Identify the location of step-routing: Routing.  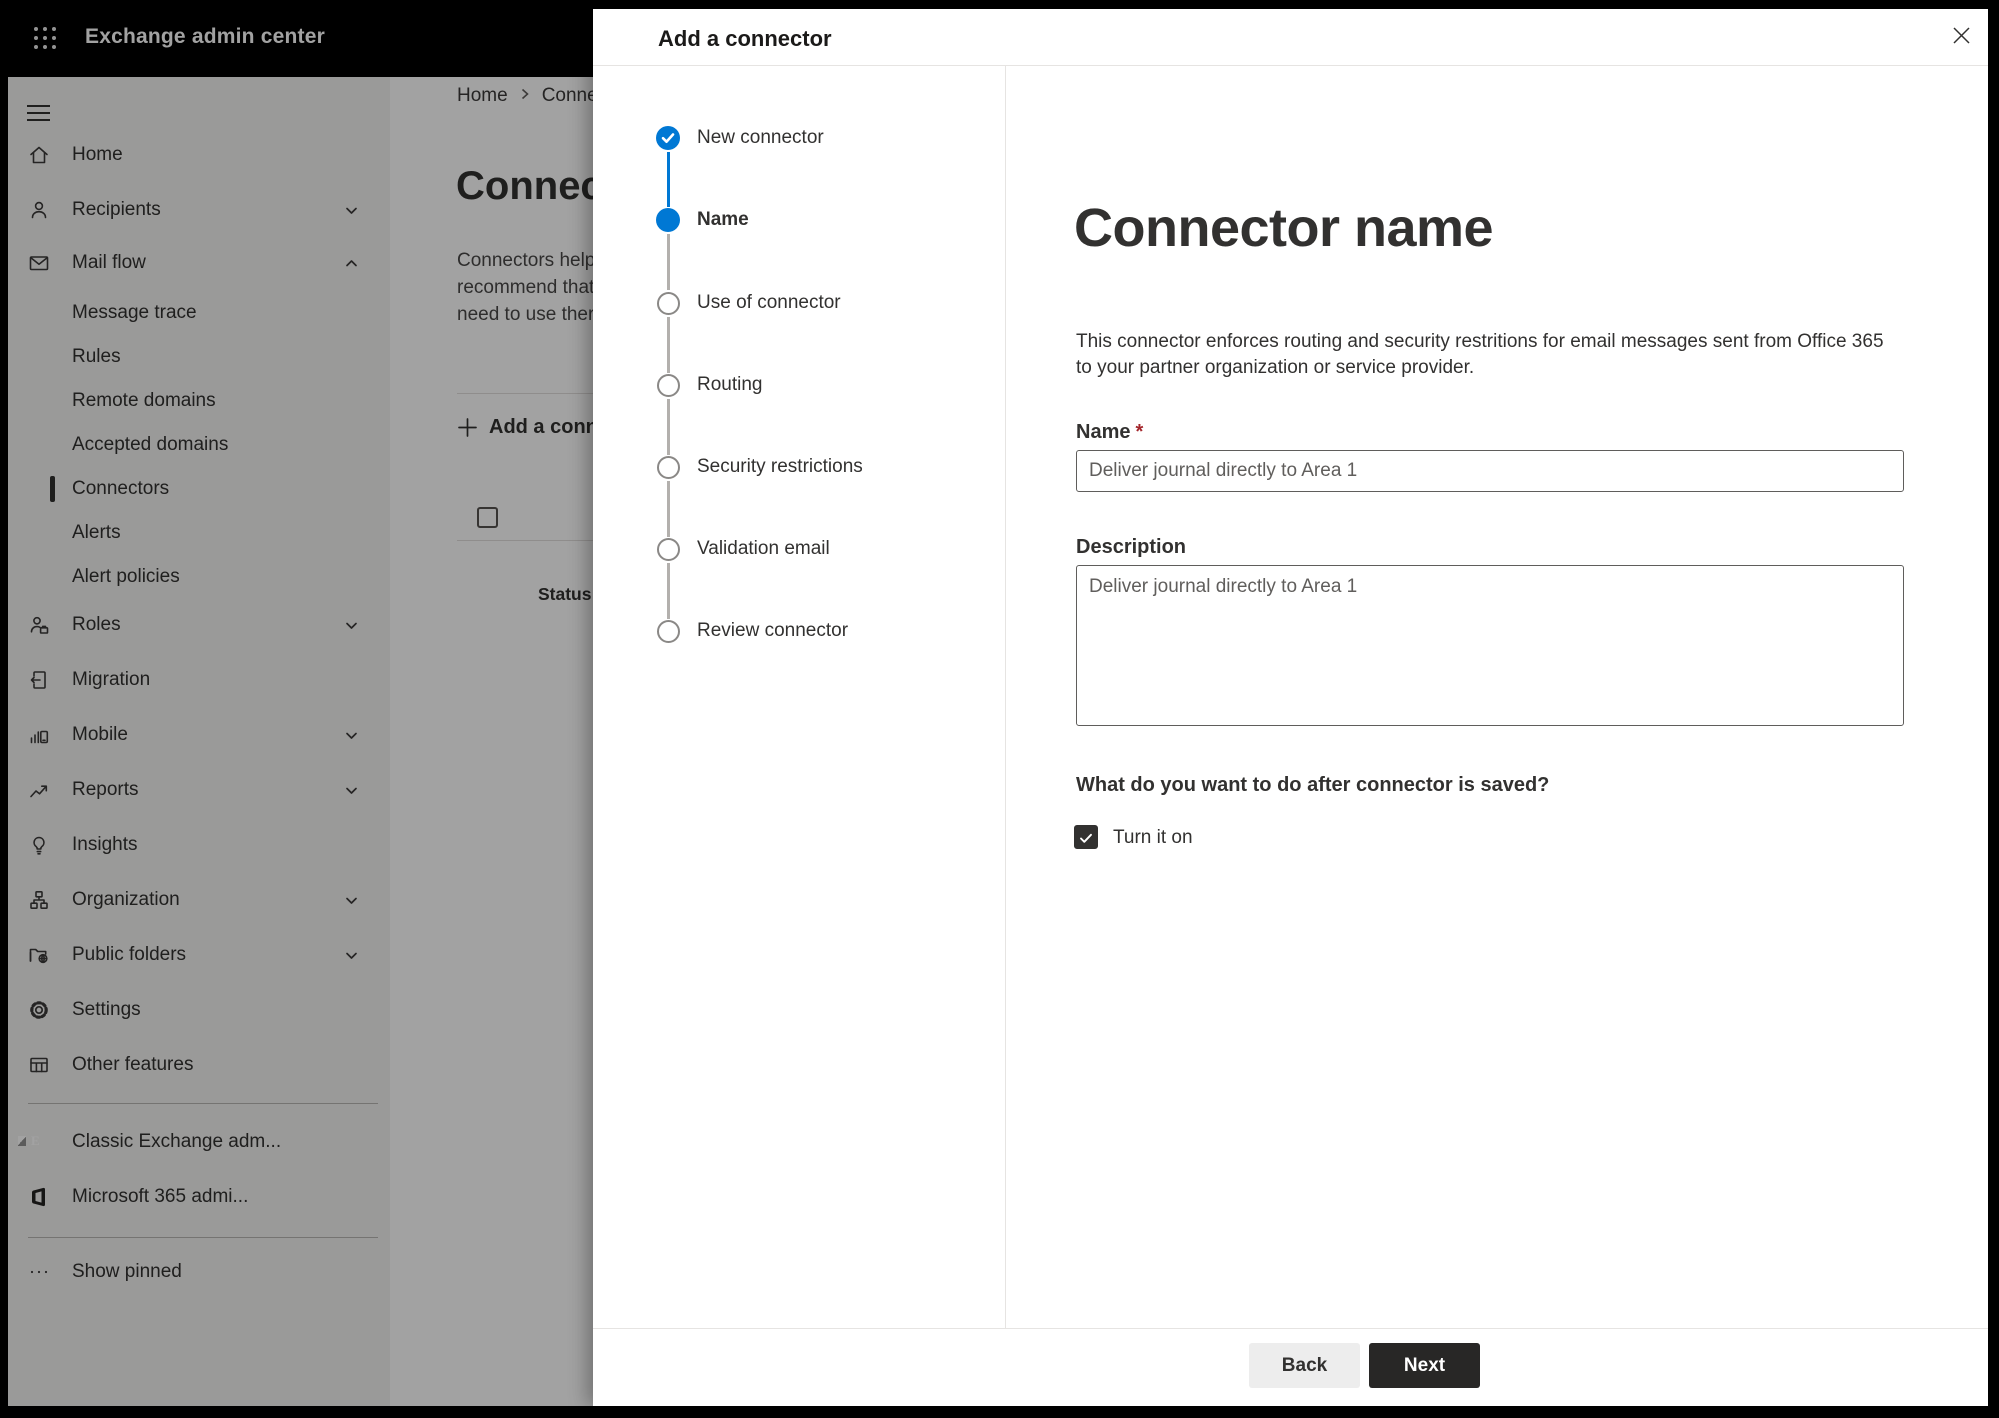
(730, 385).